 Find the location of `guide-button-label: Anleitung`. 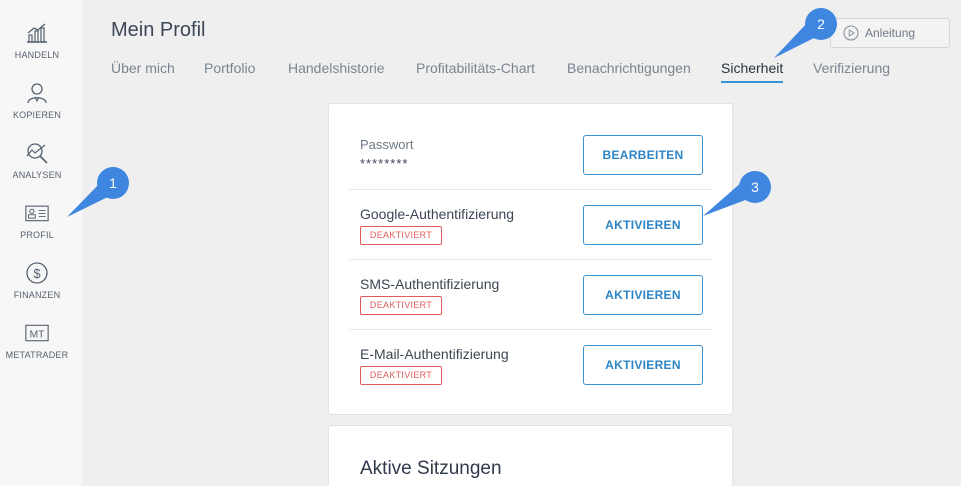

guide-button-label: Anleitung is located at coordinates (890, 33).